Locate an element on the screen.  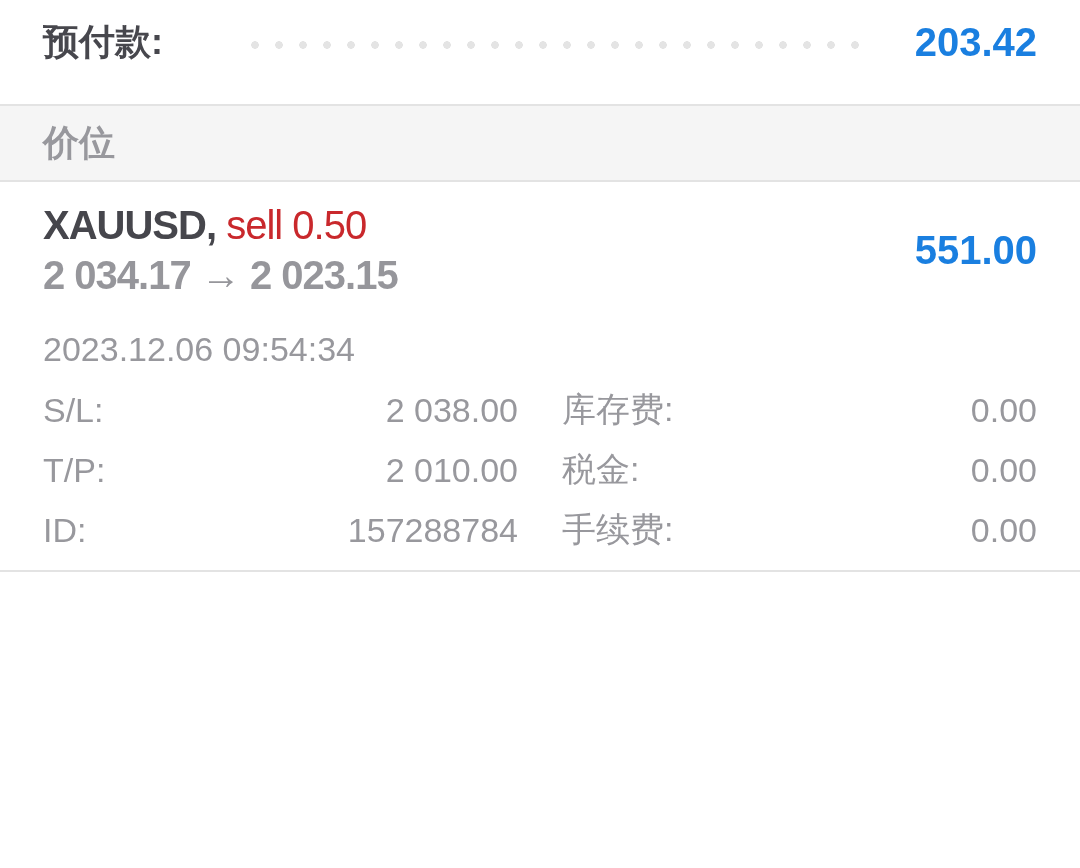
order-type: sell 0.50 is located at coordinates (296, 225).